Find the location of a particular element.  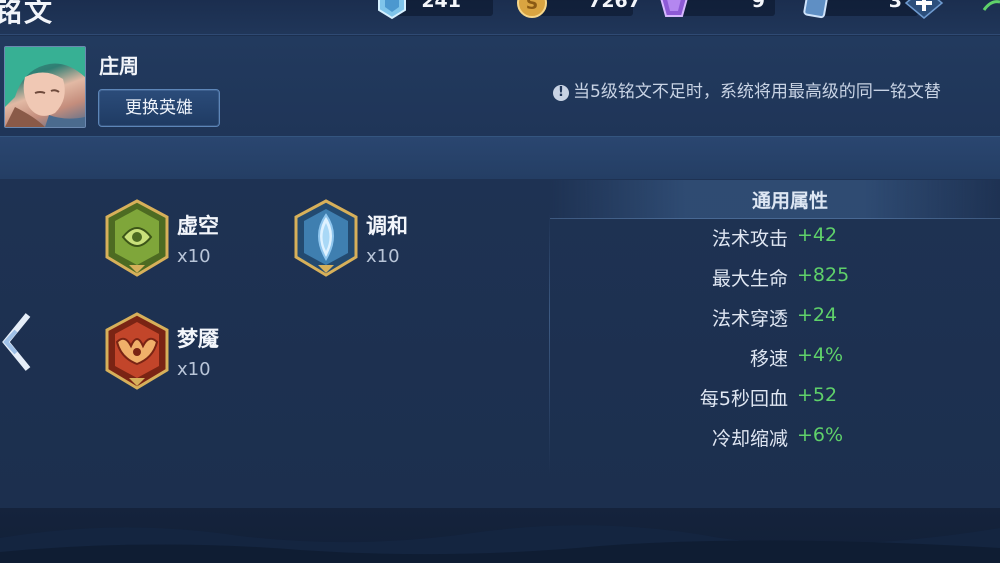

card-count: 3 is located at coordinates (895, 6).